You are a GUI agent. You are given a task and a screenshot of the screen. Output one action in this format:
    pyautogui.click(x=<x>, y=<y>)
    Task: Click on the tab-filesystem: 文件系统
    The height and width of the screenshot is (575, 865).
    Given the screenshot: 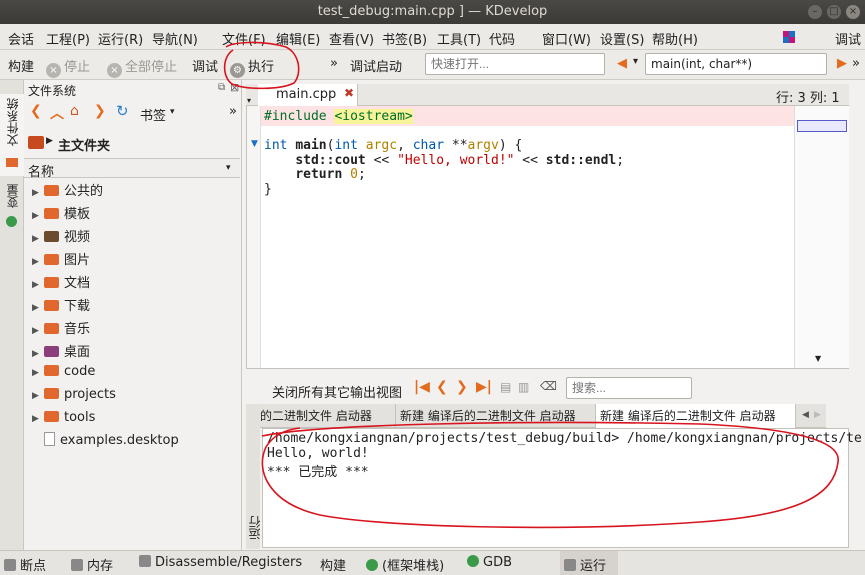 What is the action you would take?
    pyautogui.click(x=12, y=135)
    